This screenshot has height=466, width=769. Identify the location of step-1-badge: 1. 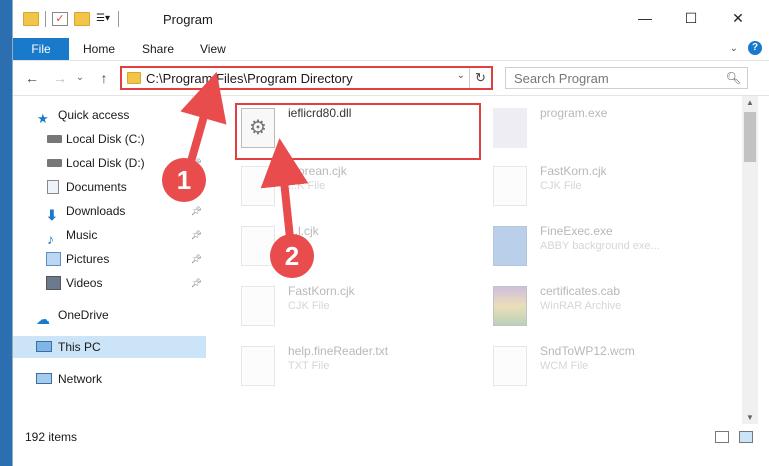
(184, 180).